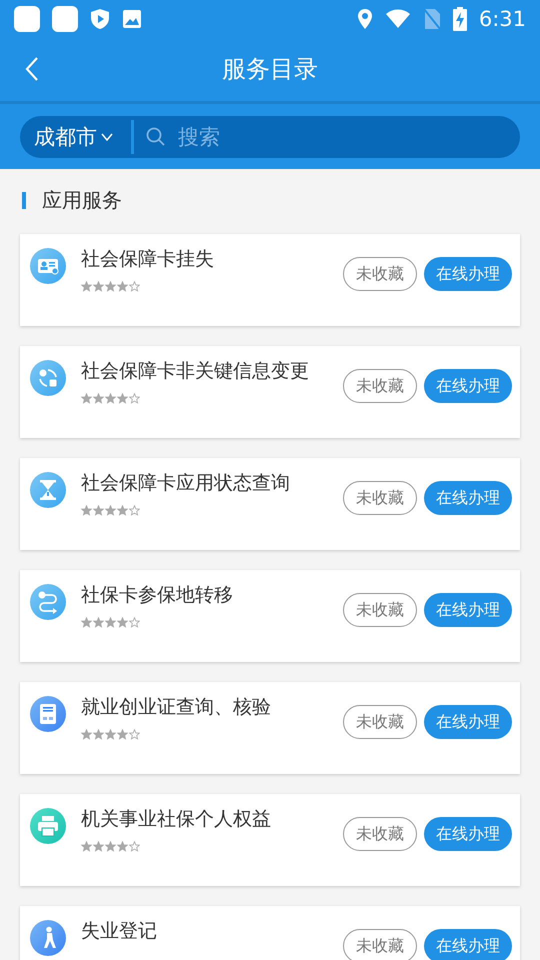 Image resolution: width=540 pixels, height=960 pixels. Describe the element at coordinates (82, 200) in the screenshot. I see `section-title: 应用服务` at that location.